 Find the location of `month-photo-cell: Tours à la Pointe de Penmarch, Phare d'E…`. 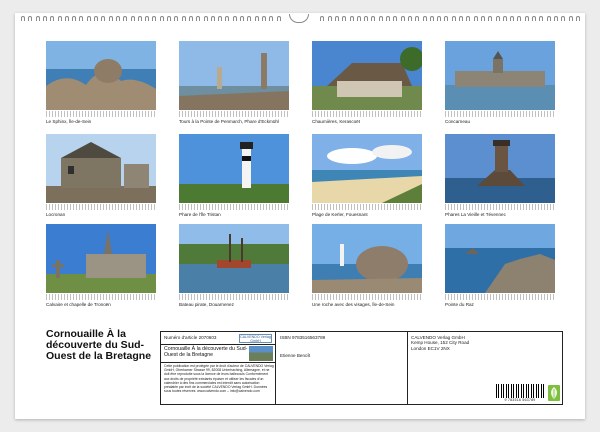

month-photo-cell: Tours à la Pointe de Penmarch, Phare d'E… is located at coordinates (234, 83).